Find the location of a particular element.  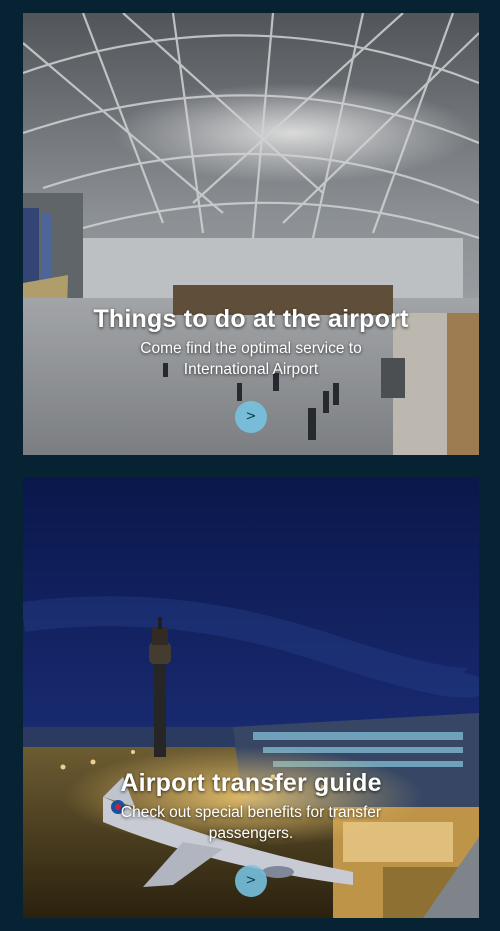

card-title: Things to do at the airport is located at coordinates (251, 319).